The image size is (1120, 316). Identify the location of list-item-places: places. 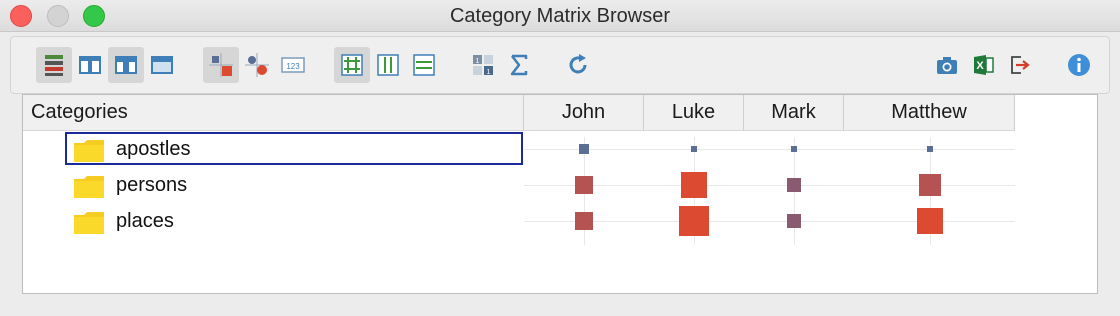
(523, 221).